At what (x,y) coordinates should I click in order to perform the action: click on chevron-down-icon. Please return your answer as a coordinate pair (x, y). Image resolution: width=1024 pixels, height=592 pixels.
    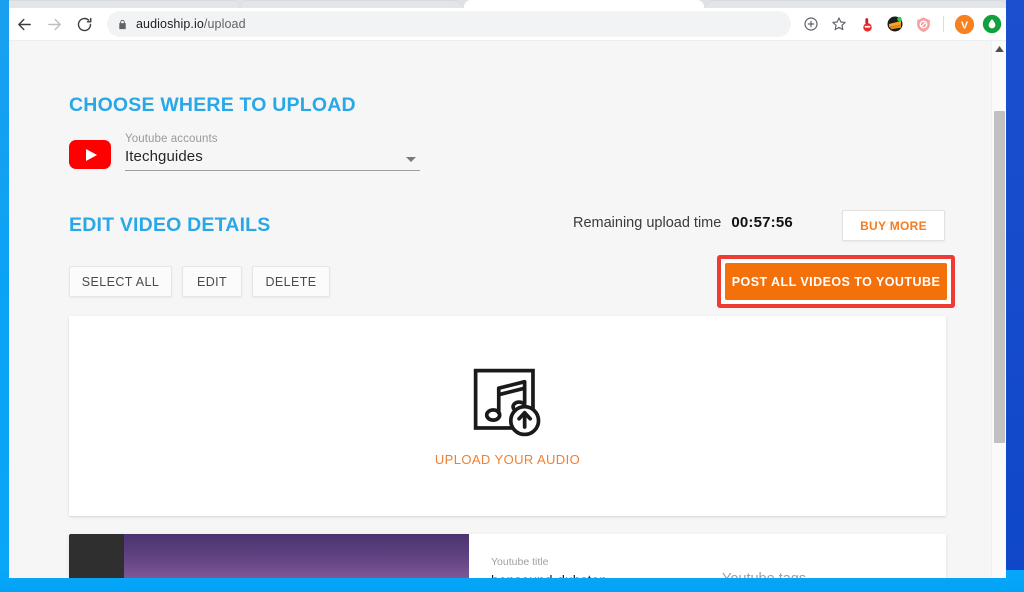
    Looking at the image, I should click on (411, 159).